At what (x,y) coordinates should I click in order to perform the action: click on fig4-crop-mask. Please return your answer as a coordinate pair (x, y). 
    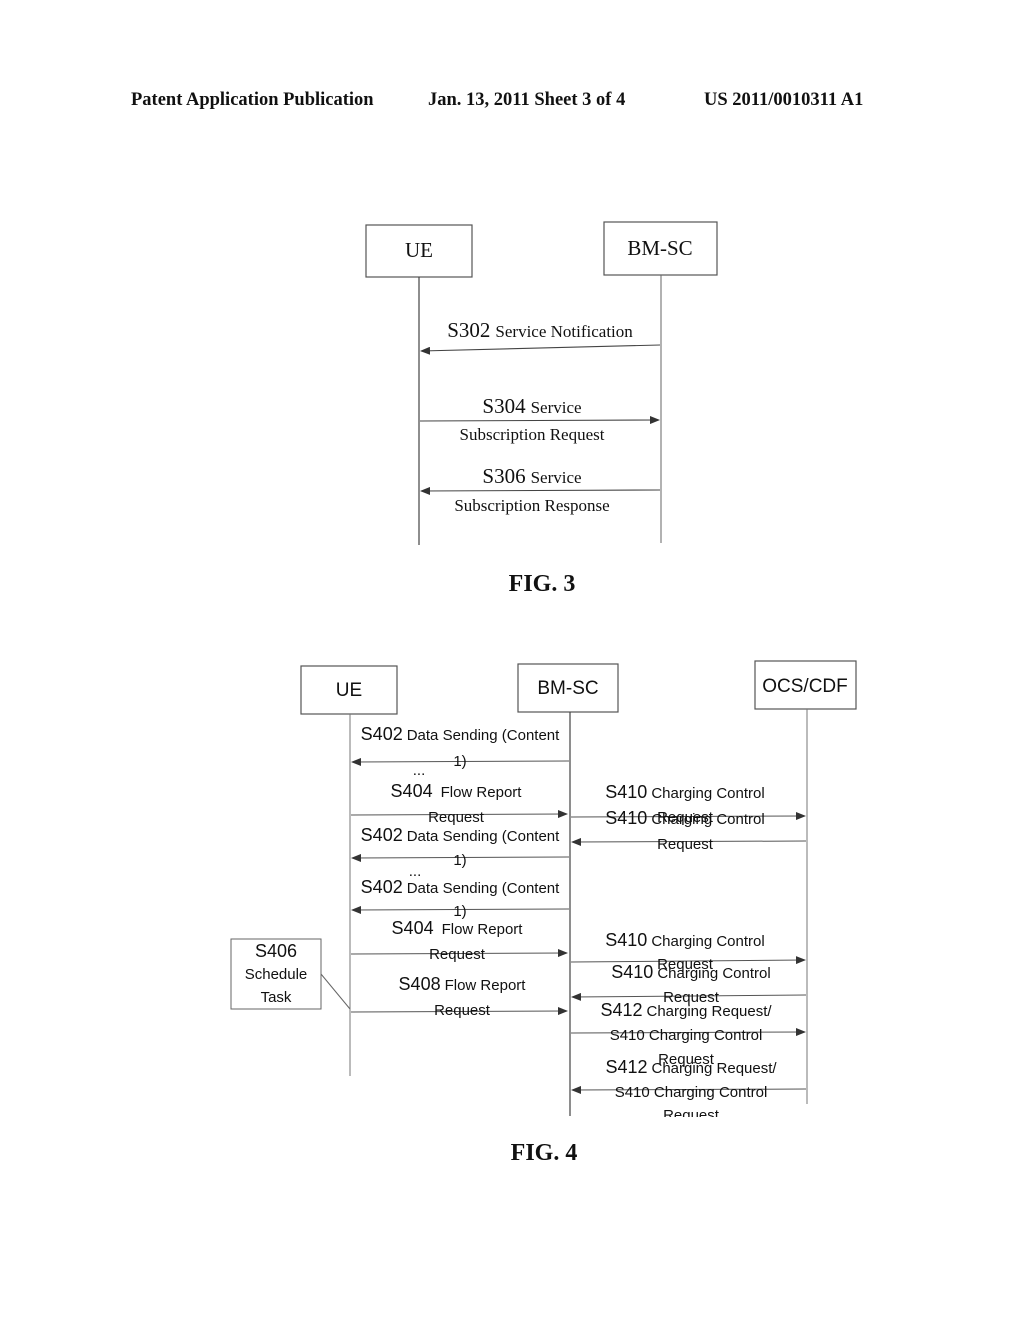
    Looking at the image, I should click on (690, 1122).